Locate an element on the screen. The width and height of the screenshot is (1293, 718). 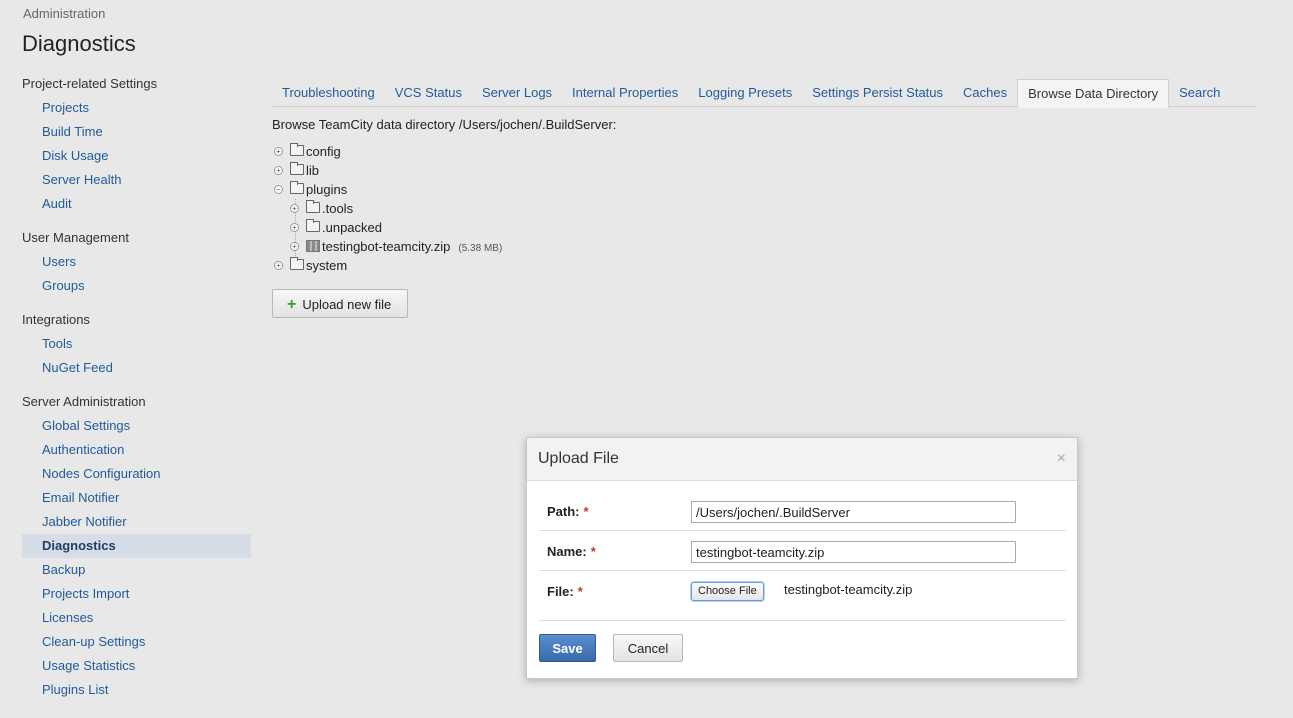
path-input is located at coordinates (853, 512).